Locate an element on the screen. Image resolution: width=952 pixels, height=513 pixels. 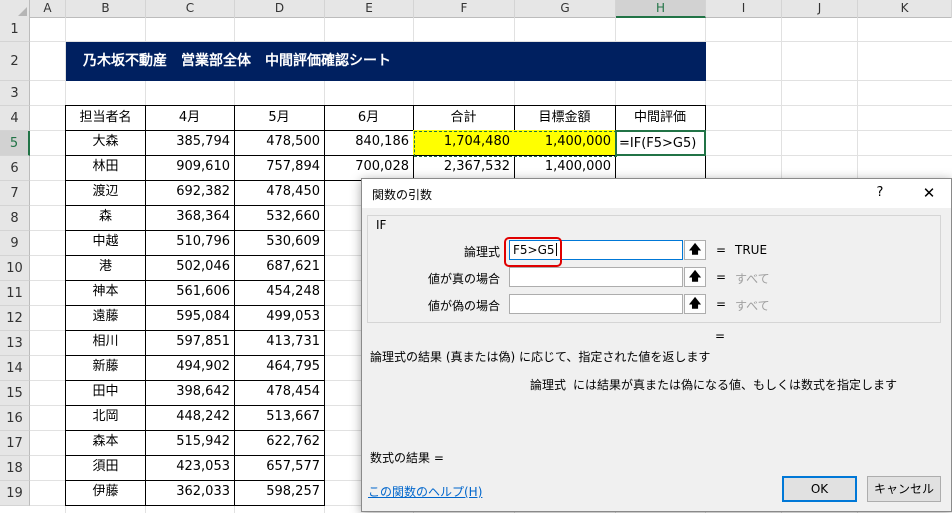
table-cell: 新藤 is located at coordinates (105, 368).